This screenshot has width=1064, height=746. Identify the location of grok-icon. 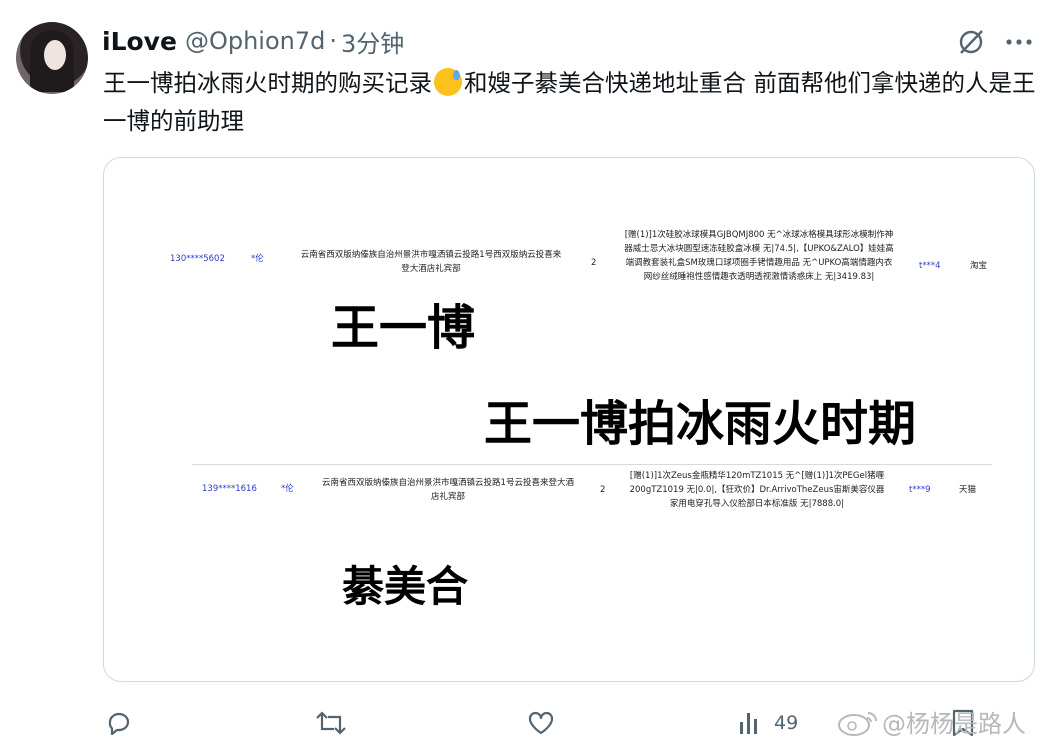
(971, 42).